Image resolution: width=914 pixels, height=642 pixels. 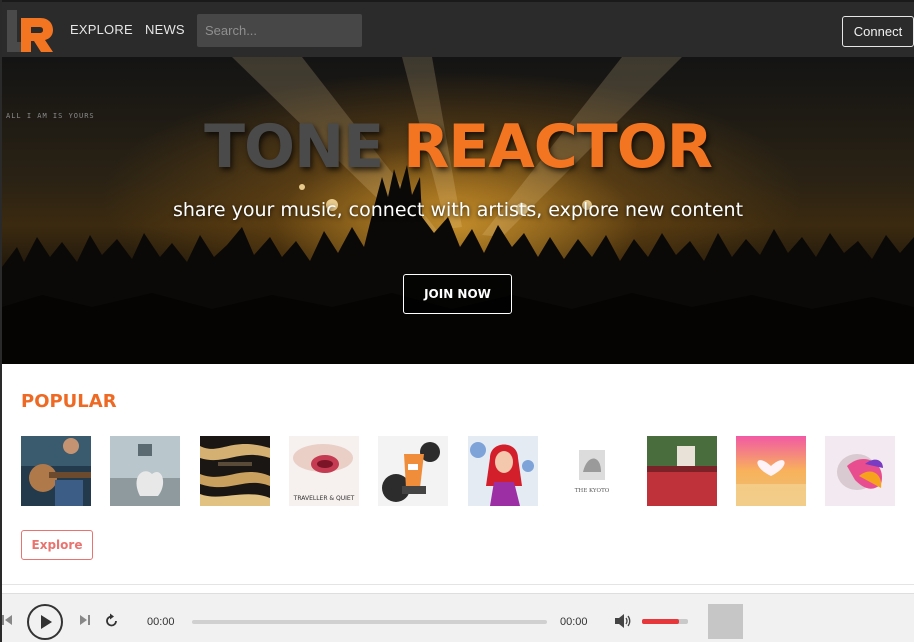 What do you see at coordinates (458, 617) in the screenshot?
I see `audio-player: 00:00 00:00` at bounding box center [458, 617].